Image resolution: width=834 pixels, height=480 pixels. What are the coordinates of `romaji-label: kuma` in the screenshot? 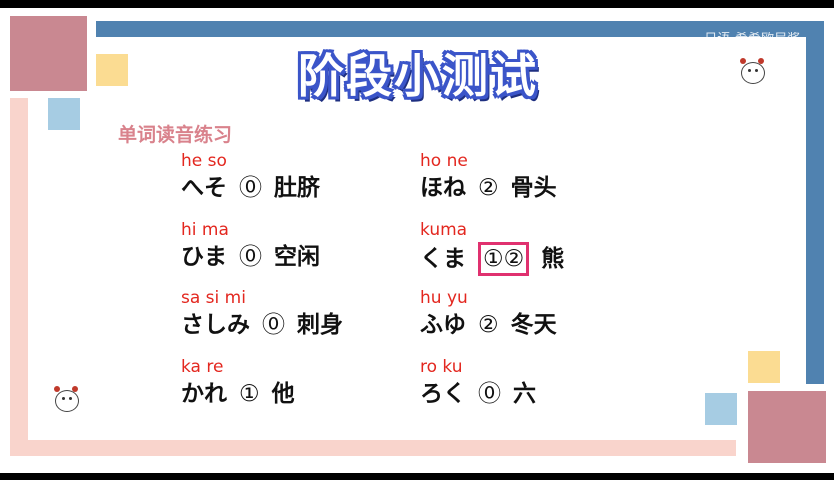 It's located at (444, 230).